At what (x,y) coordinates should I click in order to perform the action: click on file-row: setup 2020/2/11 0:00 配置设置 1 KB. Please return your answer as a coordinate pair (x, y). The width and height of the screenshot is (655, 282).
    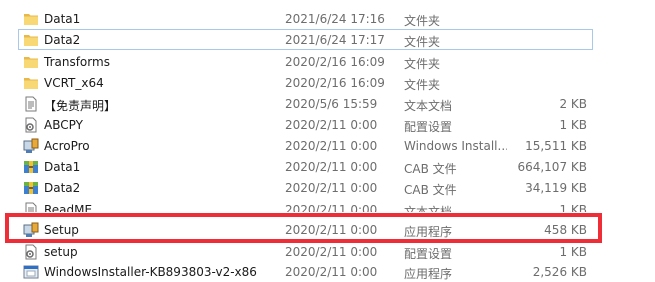
    Looking at the image, I should click on (305, 251).